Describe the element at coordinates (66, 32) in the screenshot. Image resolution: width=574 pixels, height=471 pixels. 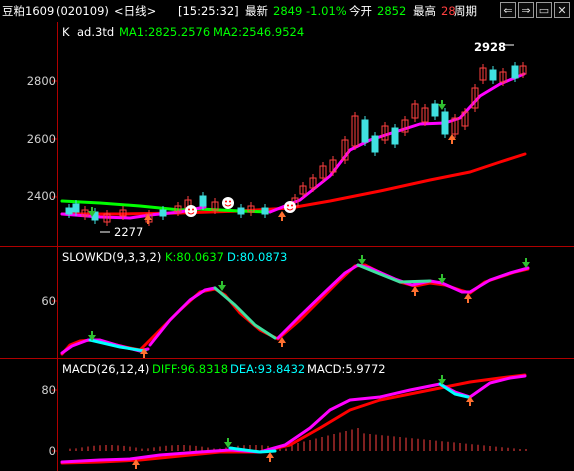
I see `k-panel-title: K` at that location.